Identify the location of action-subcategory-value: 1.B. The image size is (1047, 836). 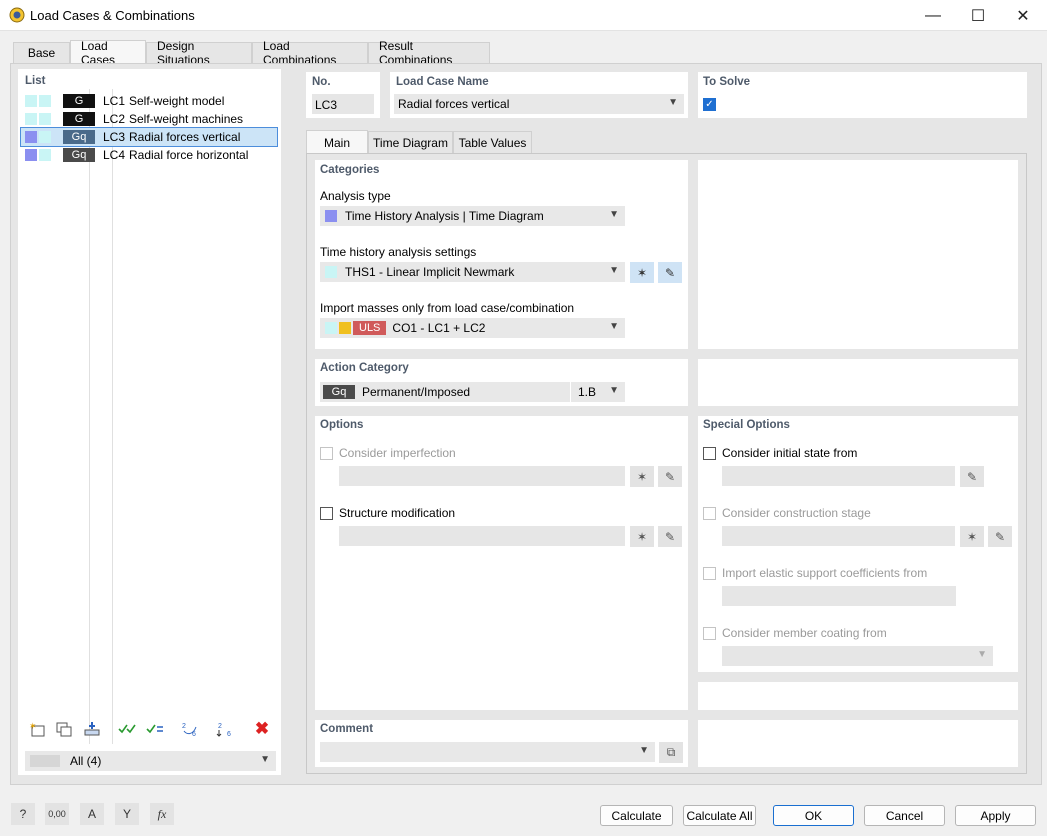
(587, 392).